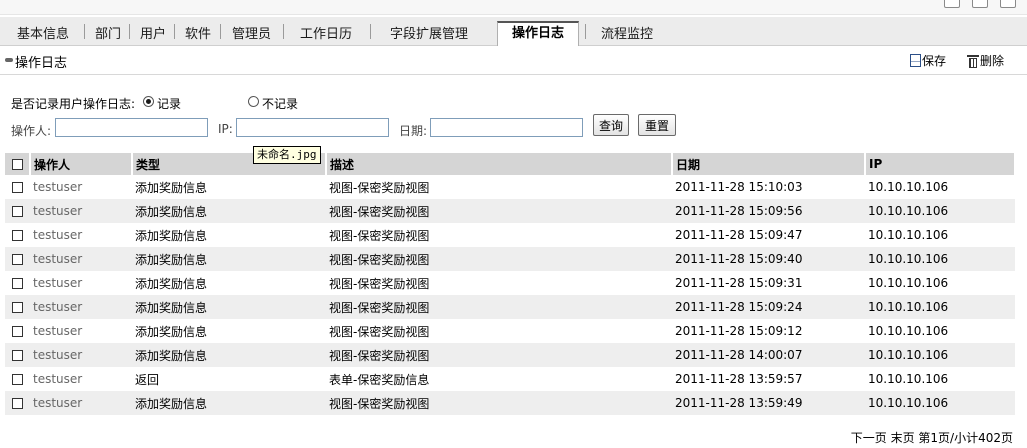  What do you see at coordinates (379, 379) in the screenshot?
I see `cell-description: 表单-保密奖励信息` at bounding box center [379, 379].